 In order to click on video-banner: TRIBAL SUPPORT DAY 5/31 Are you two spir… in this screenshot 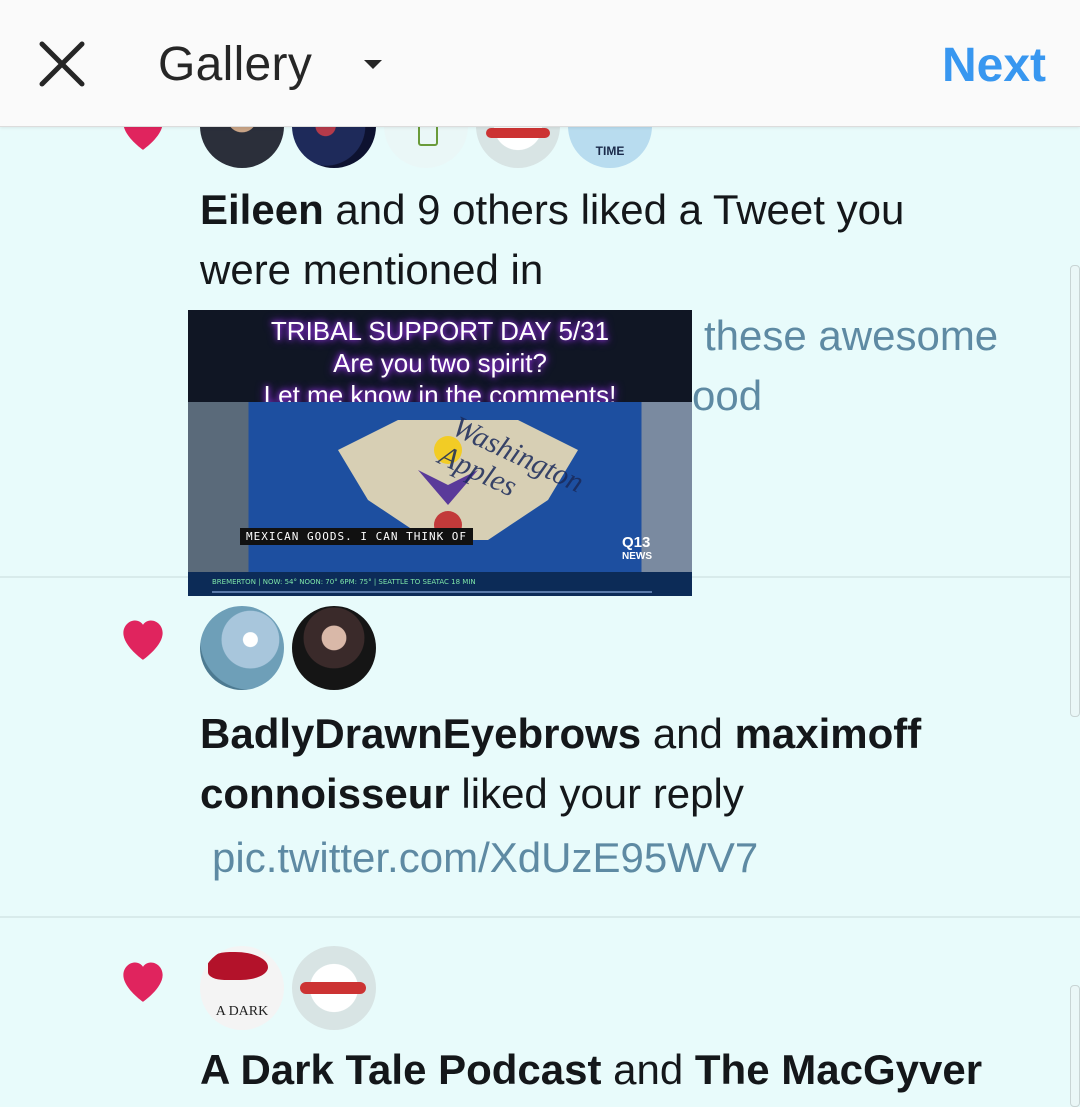, I will do `click(440, 356)`.